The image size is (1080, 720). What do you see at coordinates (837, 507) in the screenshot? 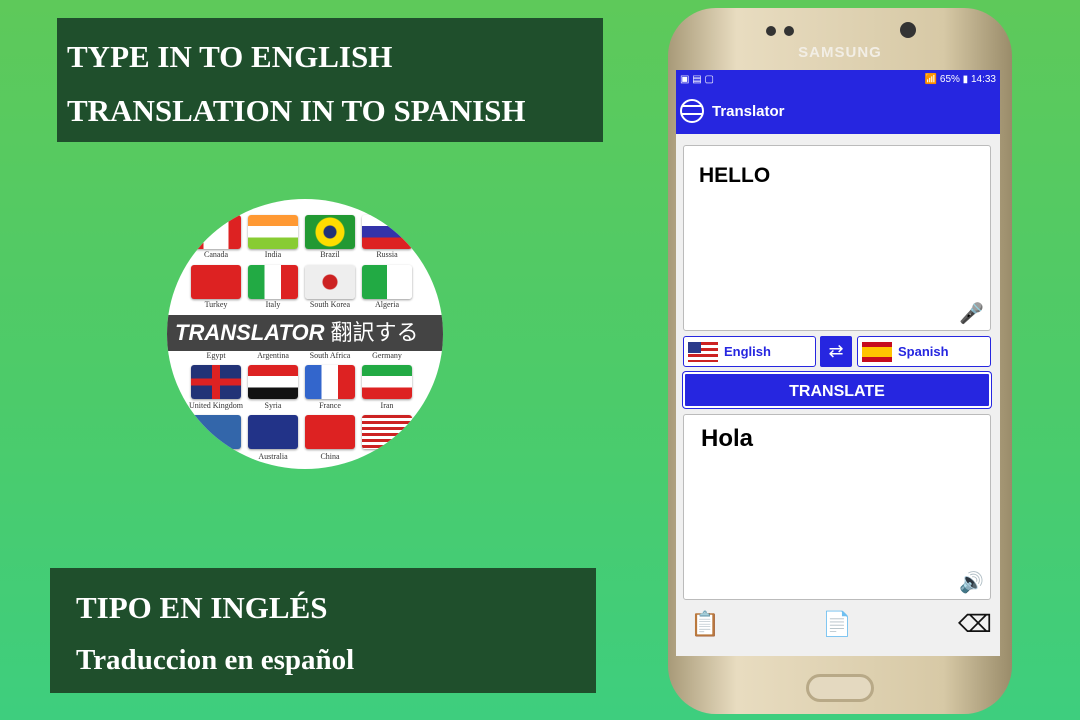
I see `output-text-area: Hola 🔊` at bounding box center [837, 507].